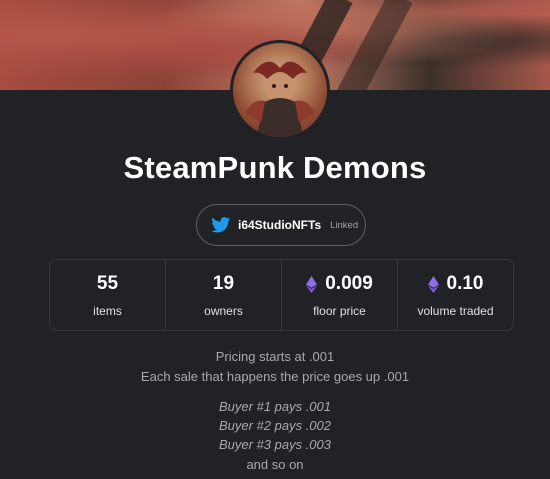 The image size is (550, 479). Describe the element at coordinates (465, 283) in the screenshot. I see `stat-volume-traded-value: 0.10` at that location.